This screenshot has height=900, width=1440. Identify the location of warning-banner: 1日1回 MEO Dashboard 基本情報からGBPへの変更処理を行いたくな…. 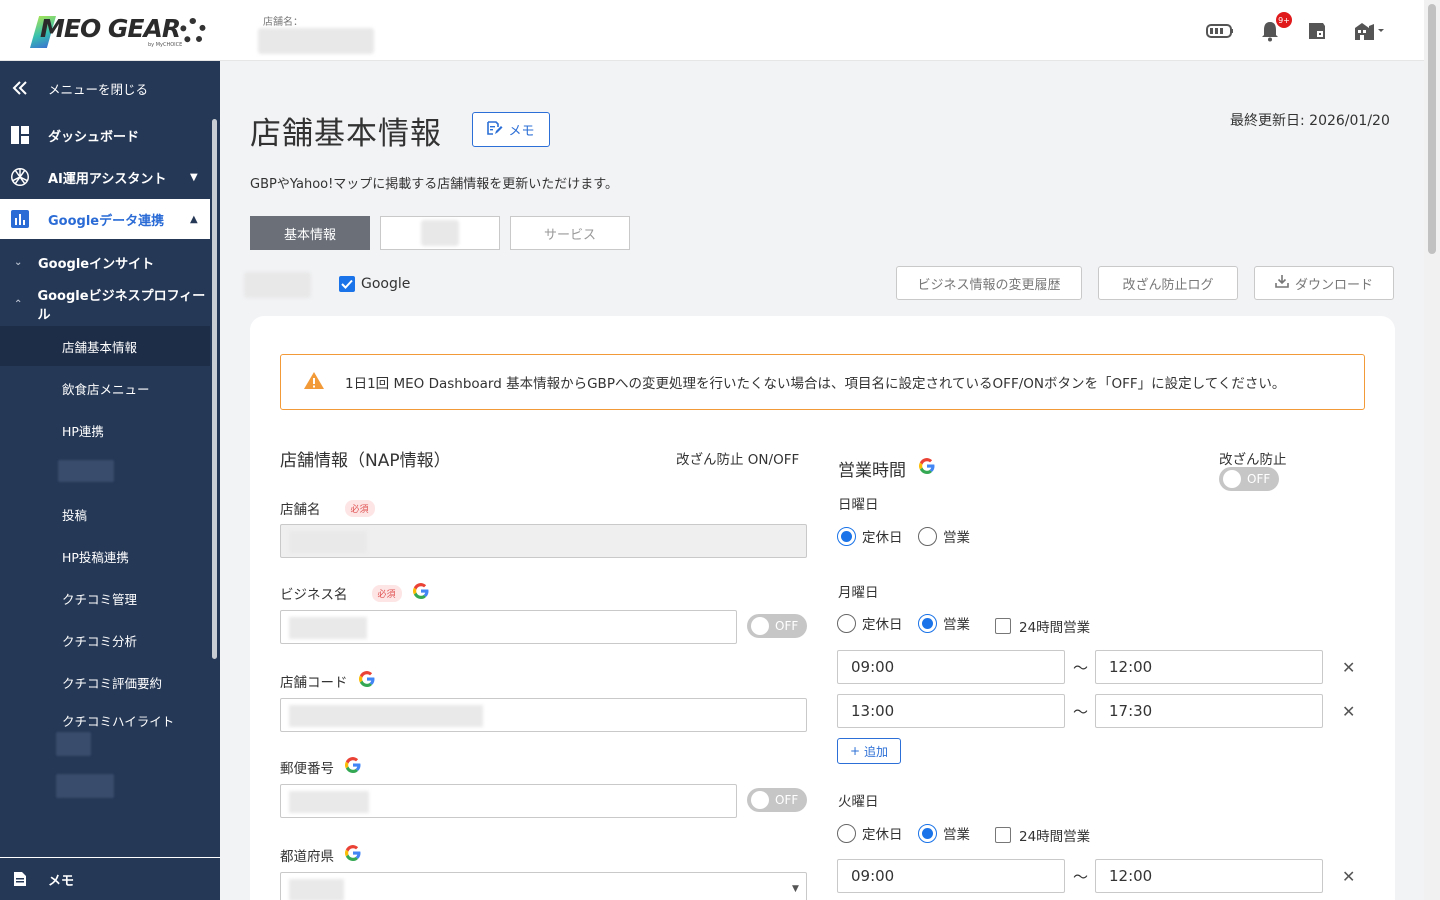
(822, 382).